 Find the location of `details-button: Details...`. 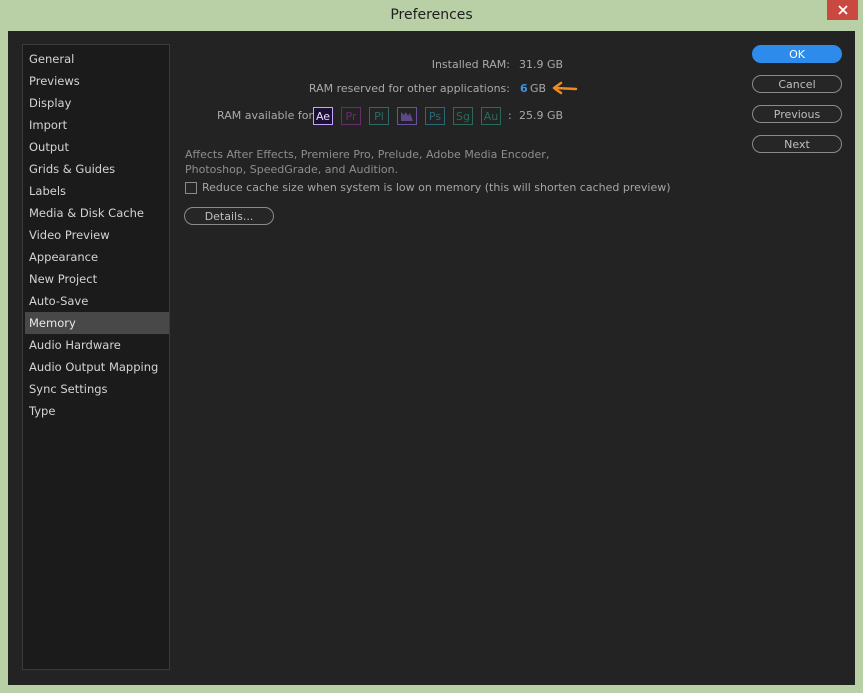

details-button: Details... is located at coordinates (229, 216).